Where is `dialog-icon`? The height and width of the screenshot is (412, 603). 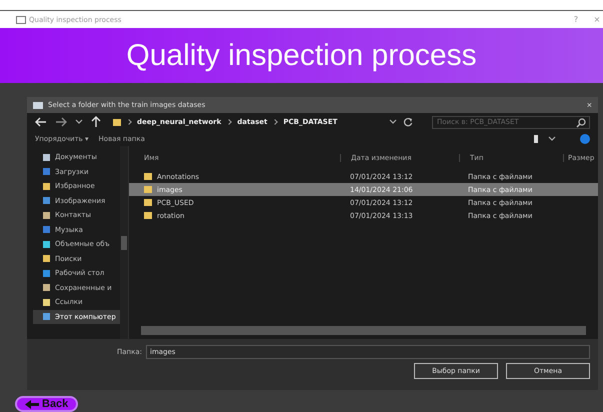
dialog-icon is located at coordinates (38, 105).